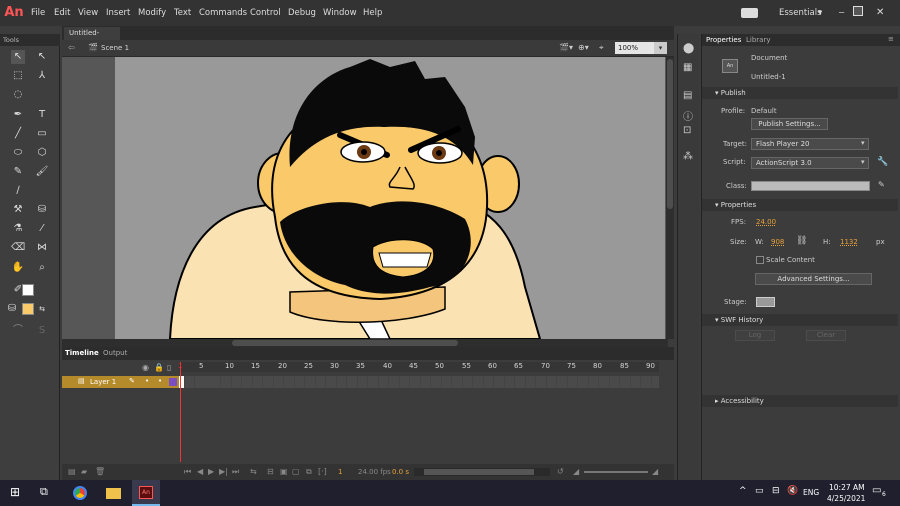 The height and width of the screenshot is (506, 900). Describe the element at coordinates (616, 472) in the screenshot. I see `frame-size-slider` at that location.